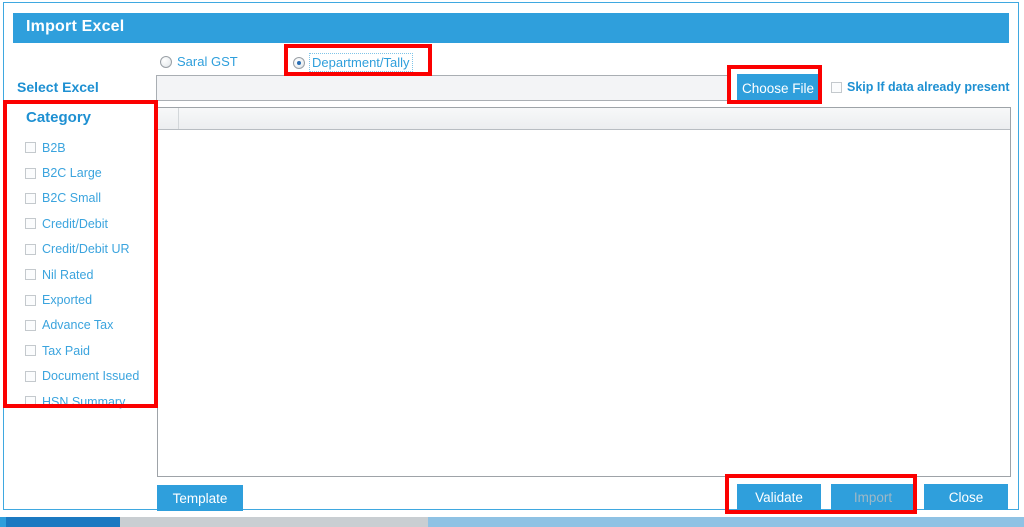 The image size is (1024, 527). What do you see at coordinates (75, 223) in the screenshot?
I see `category-item-label: Credit/Debit` at bounding box center [75, 223].